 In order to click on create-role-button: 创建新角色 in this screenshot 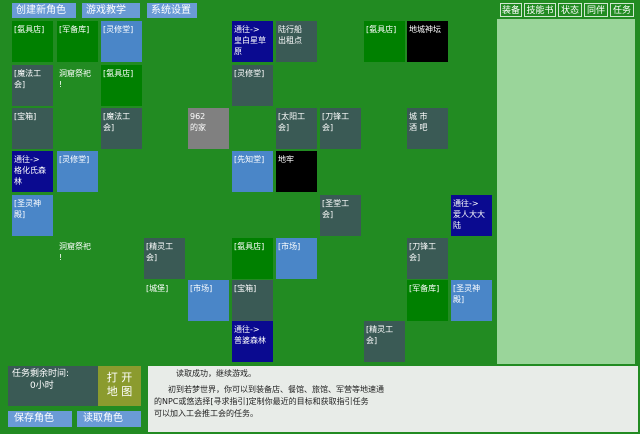, I will do `click(44, 10)`.